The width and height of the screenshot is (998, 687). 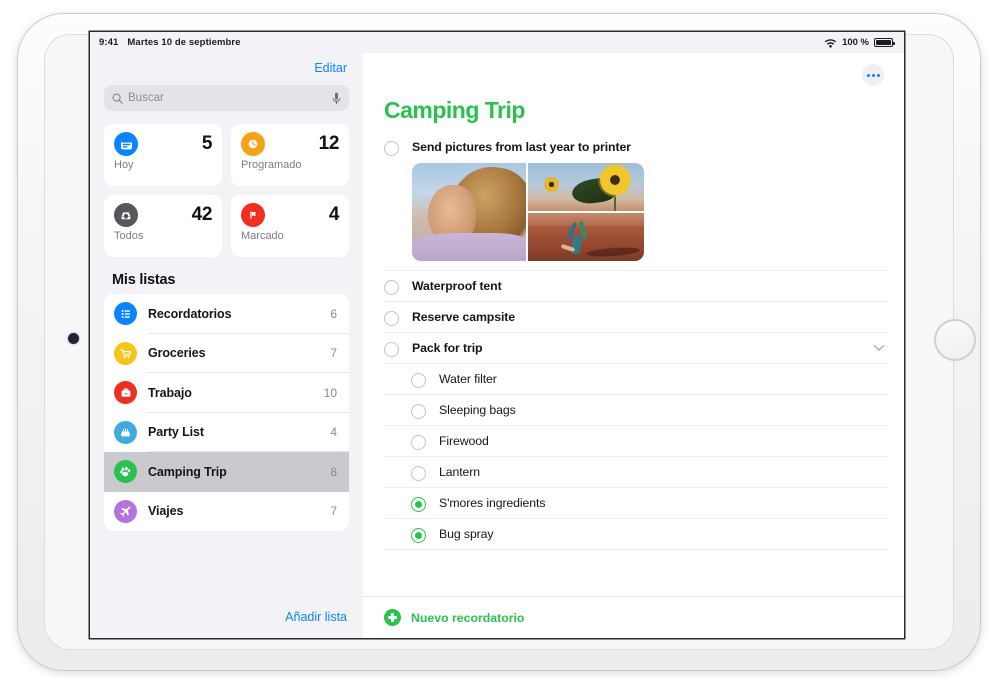 What do you see at coordinates (330, 392) in the screenshot?
I see `sidebar-list-count: 10` at bounding box center [330, 392].